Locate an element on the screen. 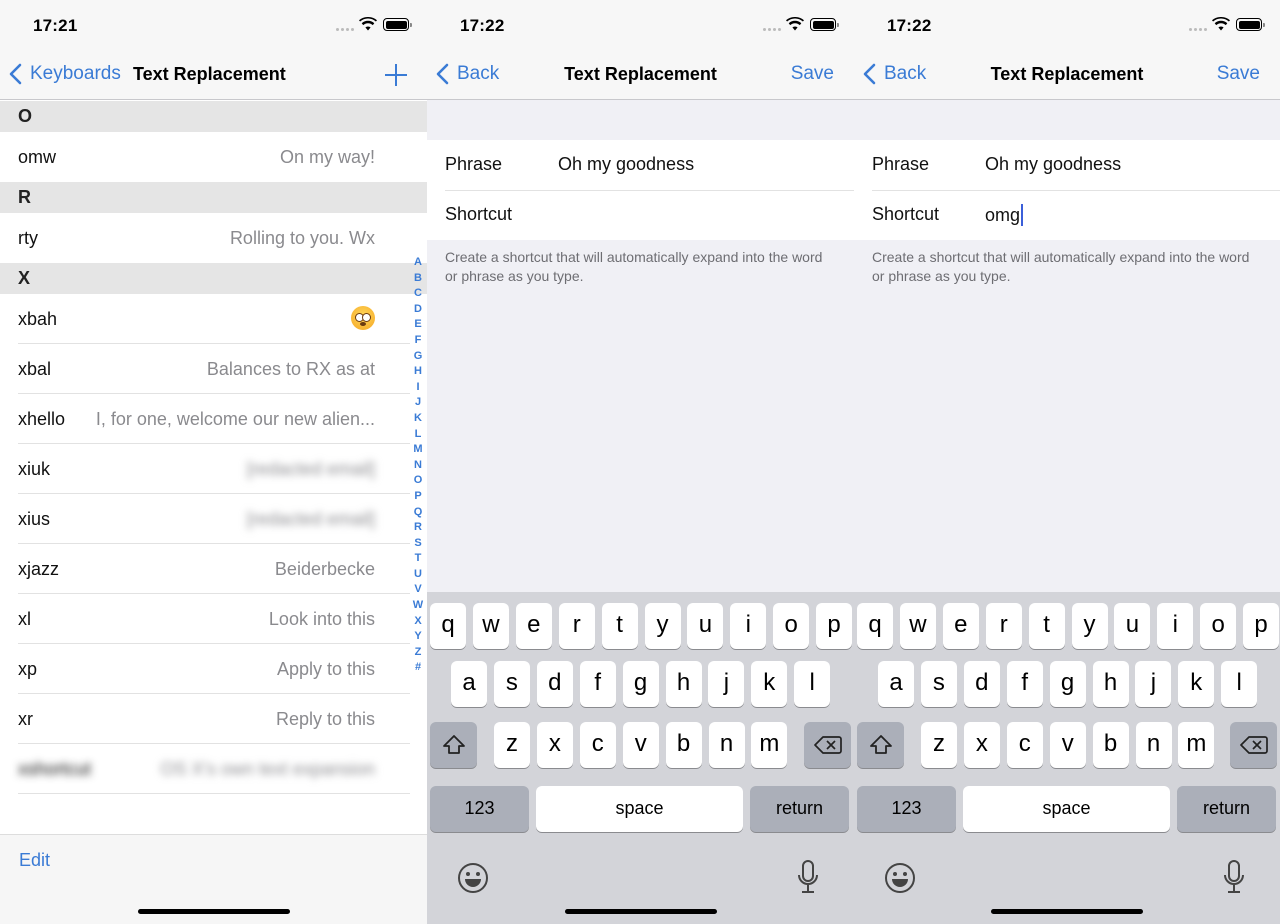 This screenshot has width=1280, height=924. key-q: q is located at coordinates (875, 626).